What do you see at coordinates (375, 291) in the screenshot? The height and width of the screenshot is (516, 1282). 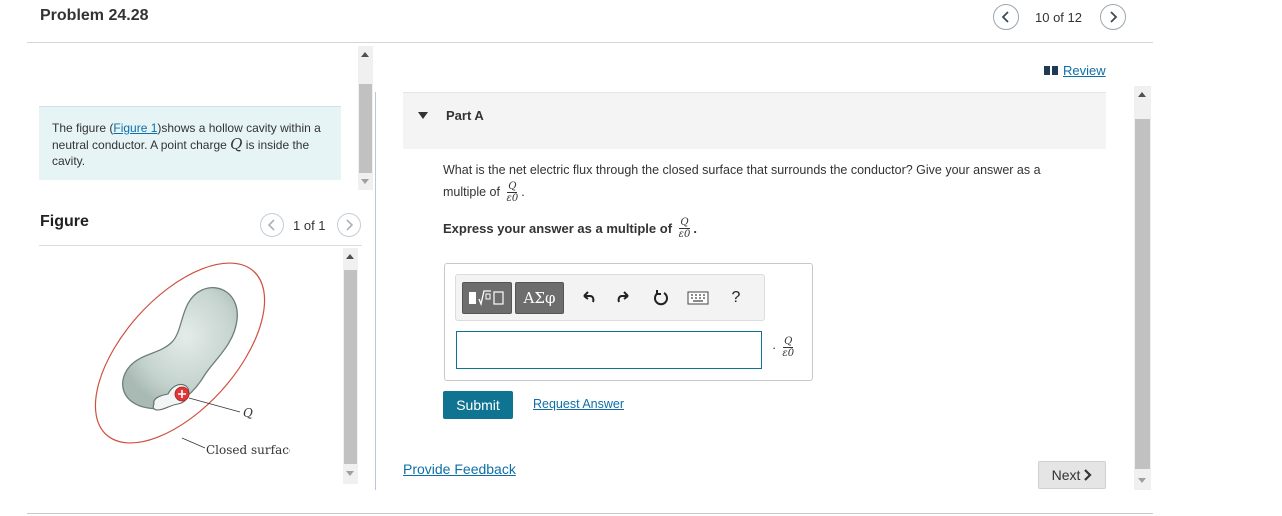 I see `panel-divider` at bounding box center [375, 291].